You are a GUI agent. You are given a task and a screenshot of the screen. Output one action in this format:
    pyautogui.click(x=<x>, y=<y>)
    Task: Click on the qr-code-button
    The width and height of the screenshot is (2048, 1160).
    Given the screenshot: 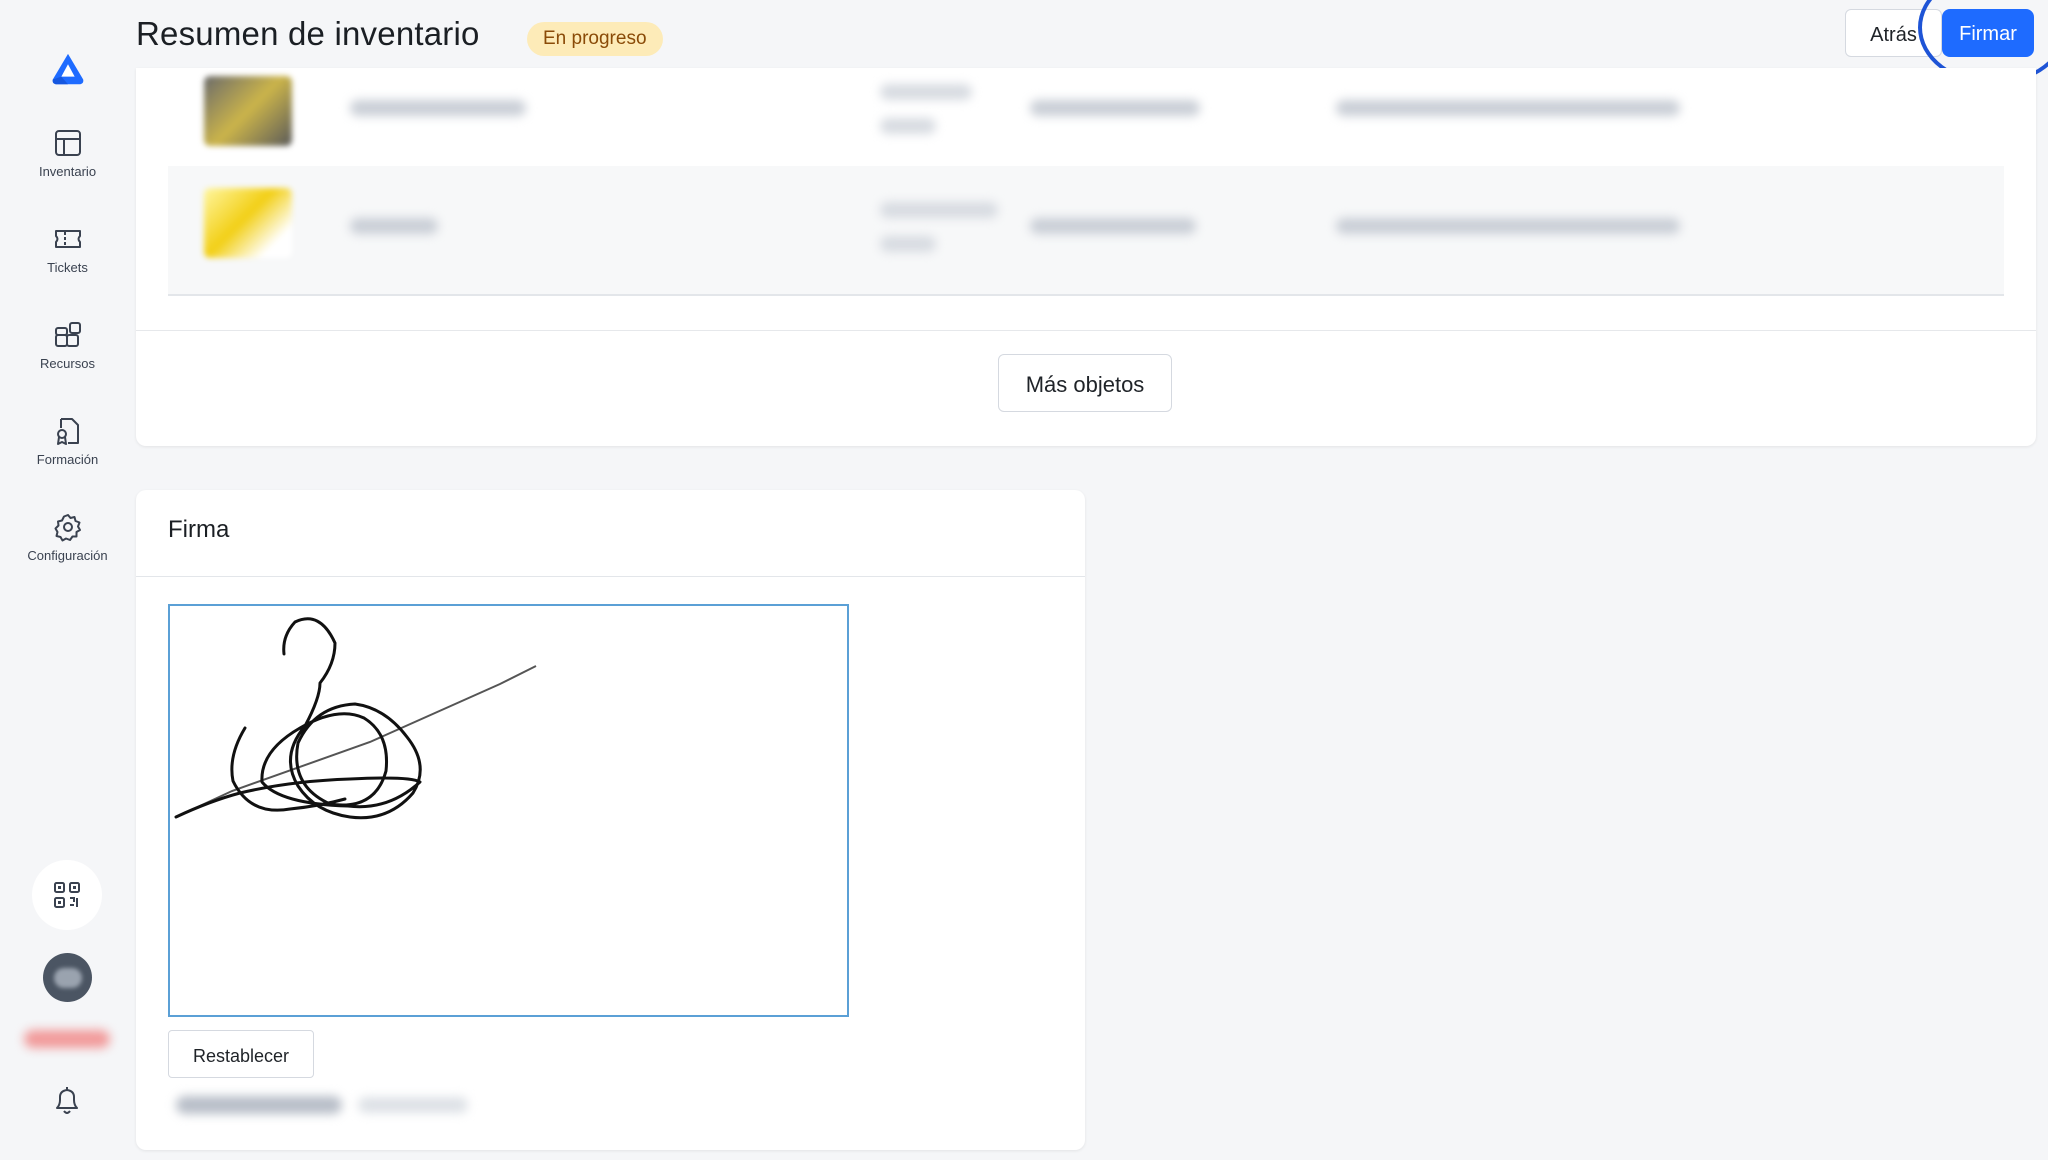 What is the action you would take?
    pyautogui.click(x=67, y=895)
    